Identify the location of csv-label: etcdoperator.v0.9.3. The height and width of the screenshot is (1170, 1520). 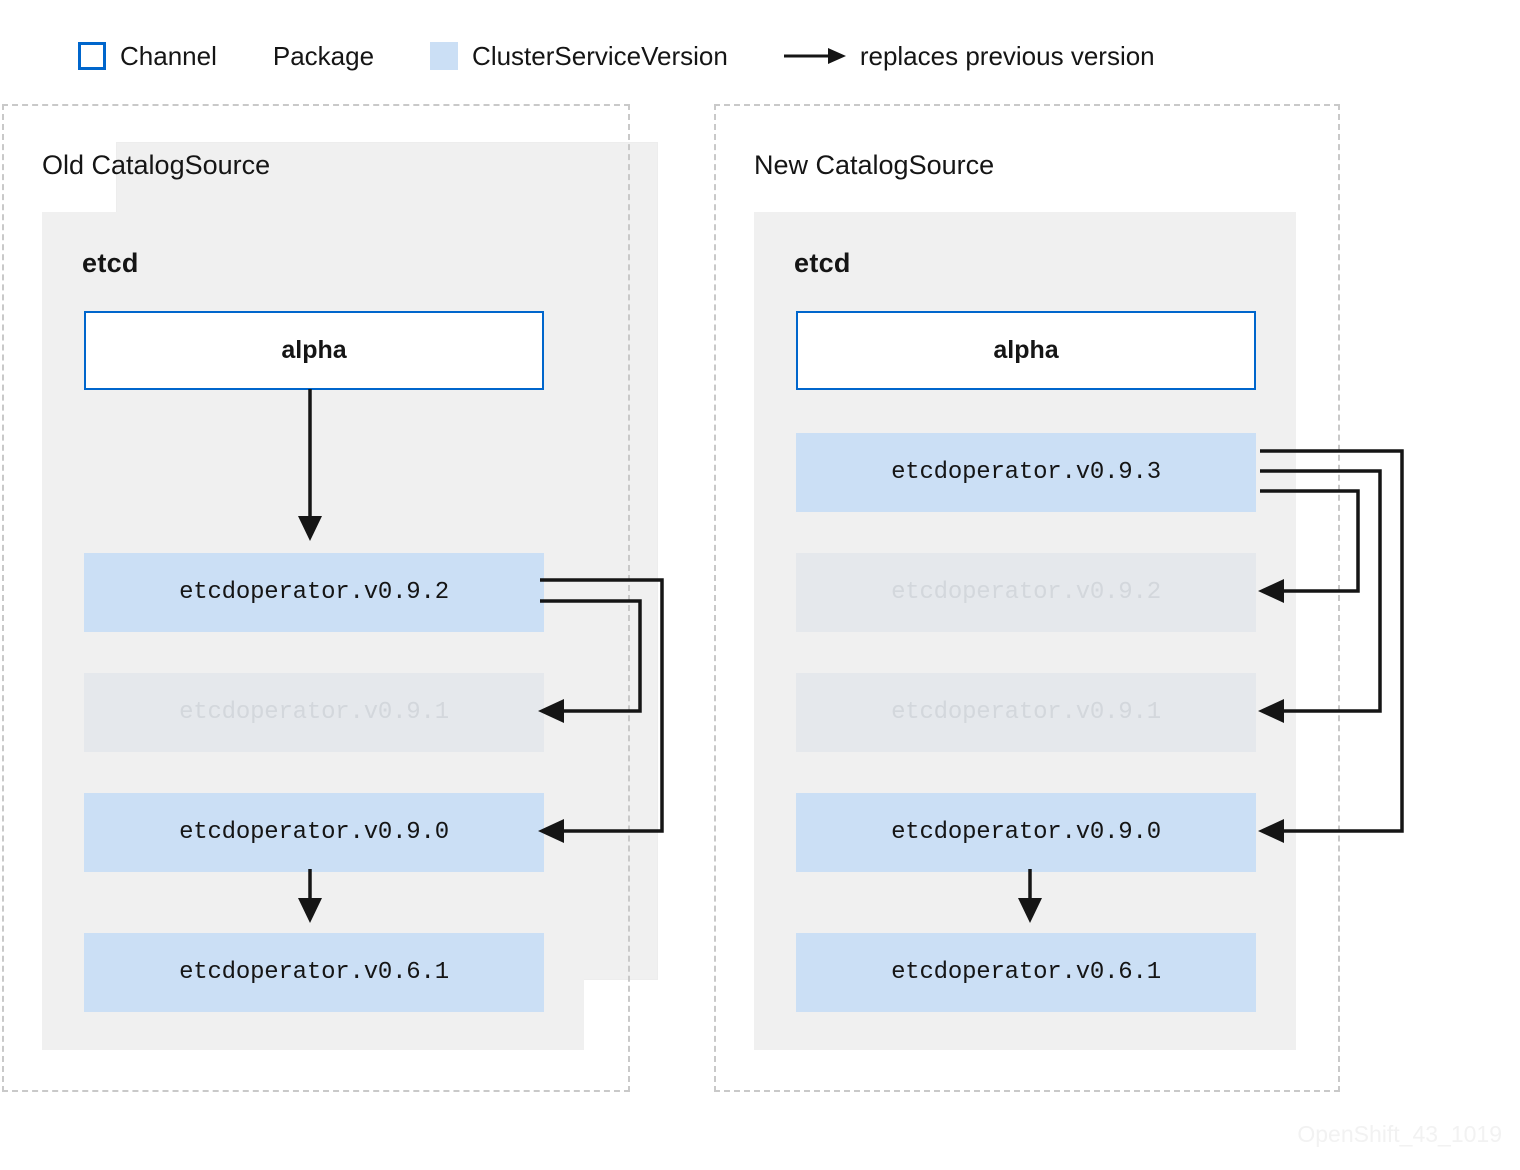
(1026, 472).